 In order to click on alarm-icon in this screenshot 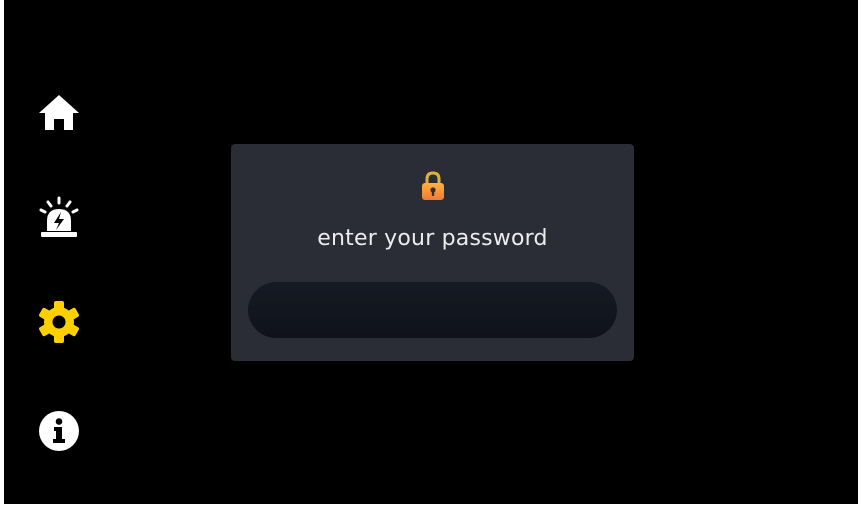, I will do `click(59, 216)`.